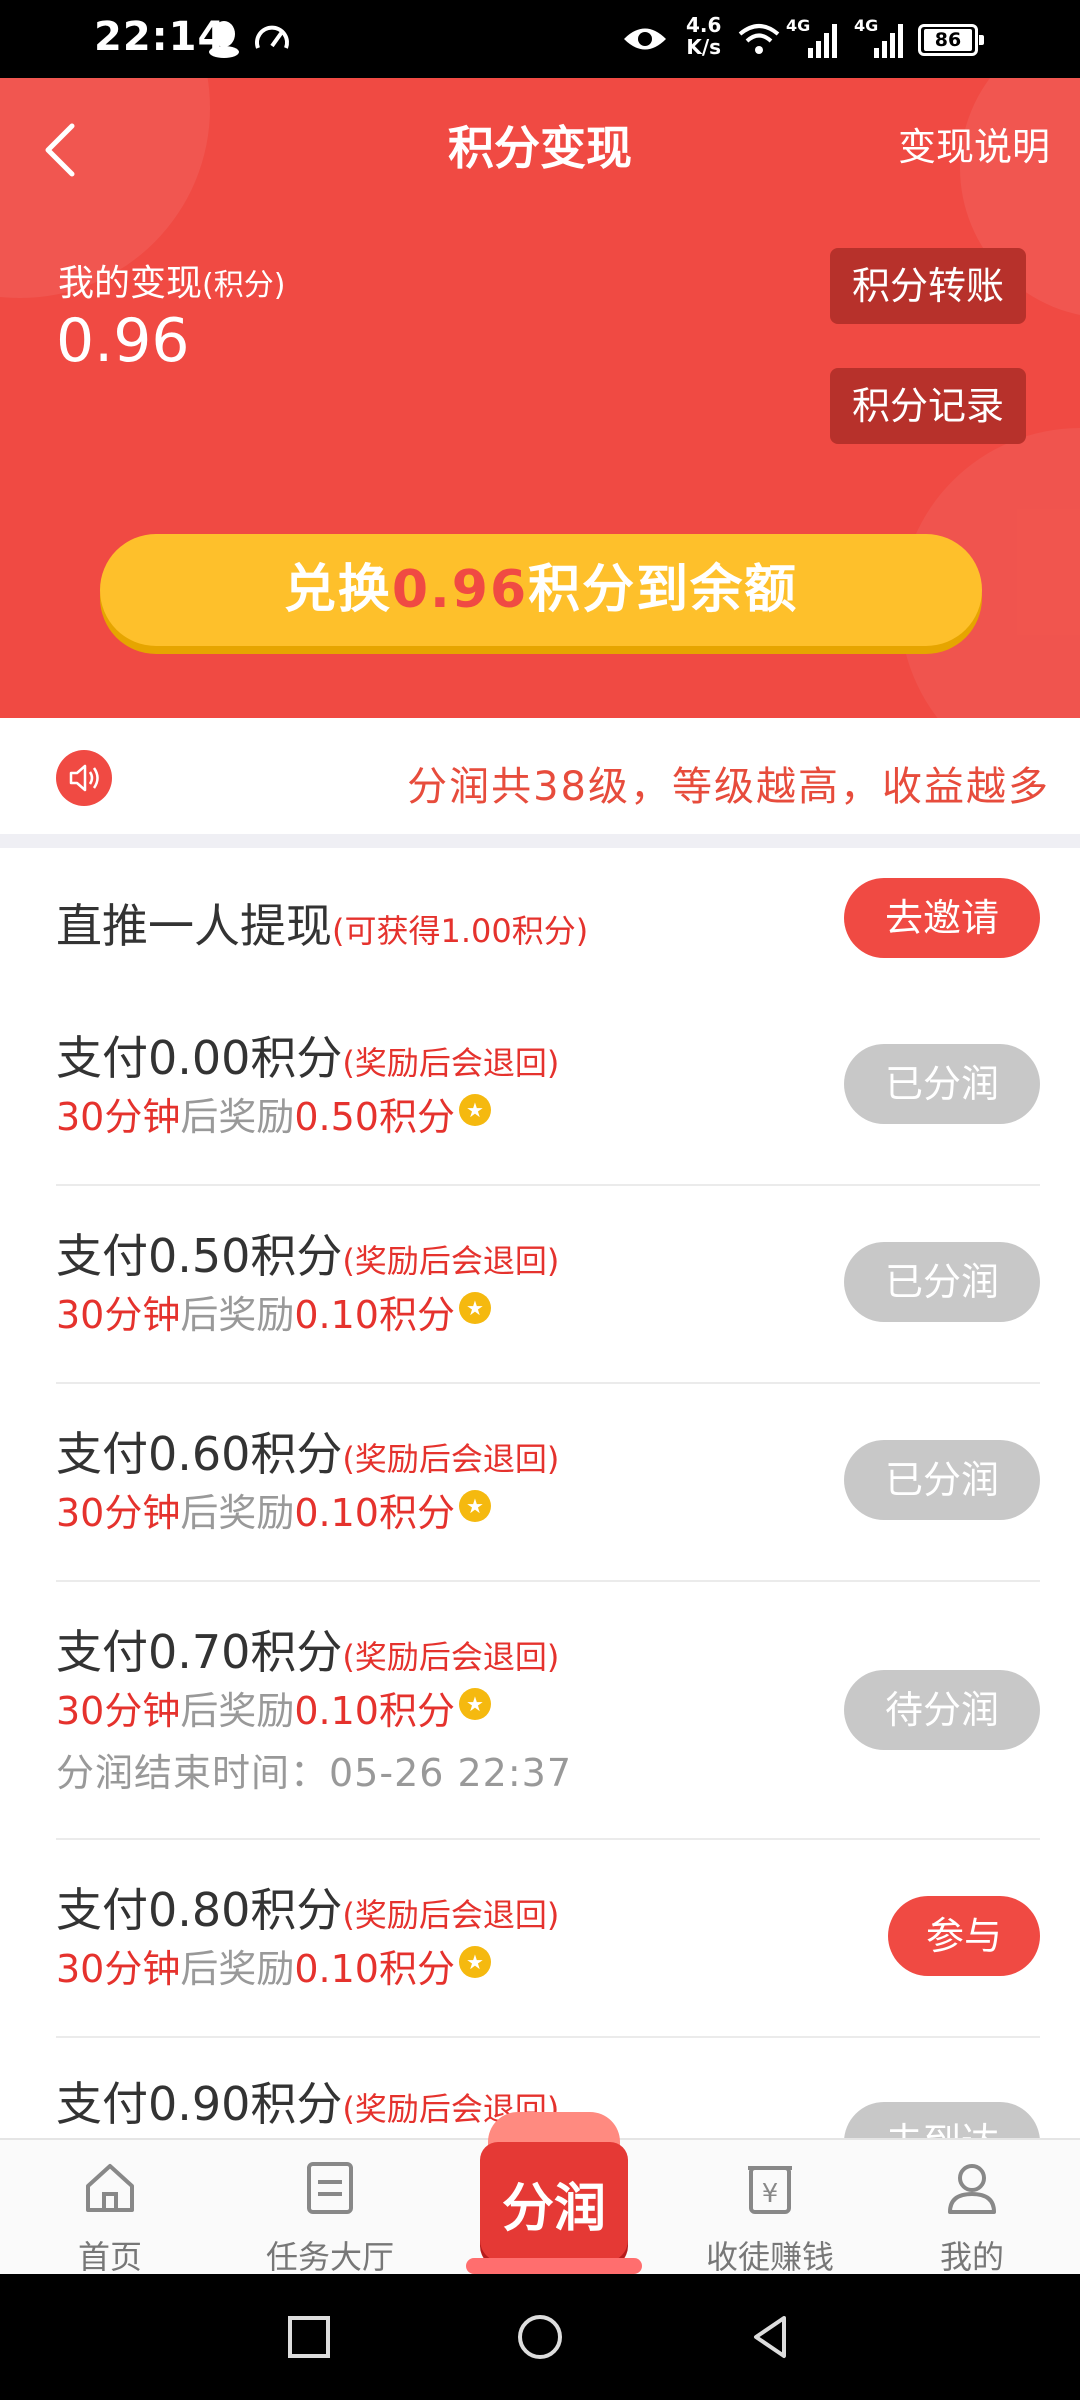  Describe the element at coordinates (972, 2189) in the screenshot. I see `user-icon` at that location.